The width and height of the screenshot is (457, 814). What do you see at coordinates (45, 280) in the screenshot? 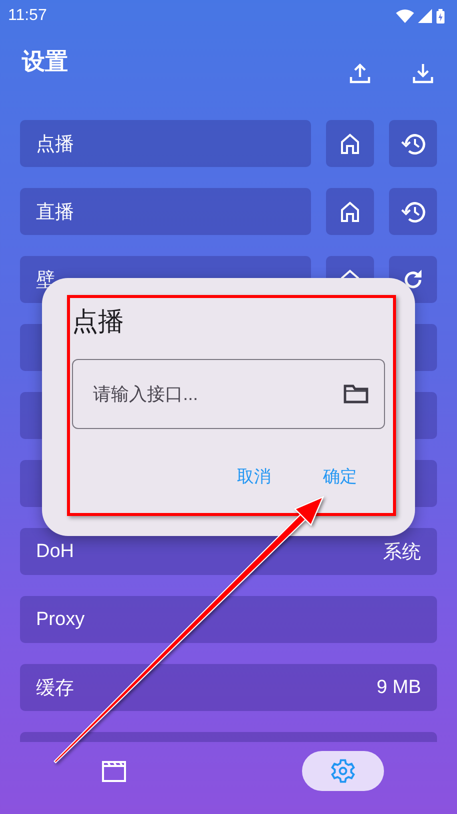
I see `row-label: 壁` at bounding box center [45, 280].